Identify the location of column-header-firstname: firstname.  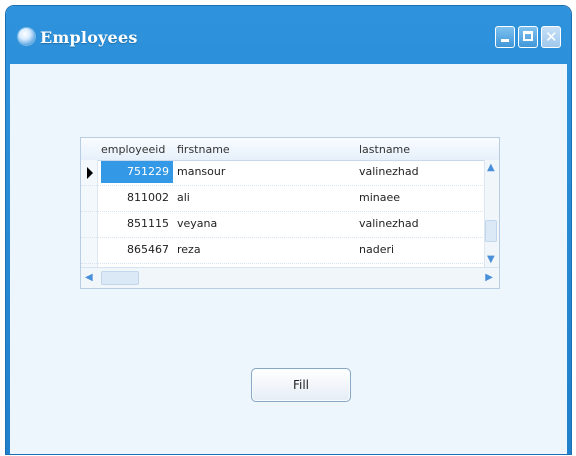
(203, 149).